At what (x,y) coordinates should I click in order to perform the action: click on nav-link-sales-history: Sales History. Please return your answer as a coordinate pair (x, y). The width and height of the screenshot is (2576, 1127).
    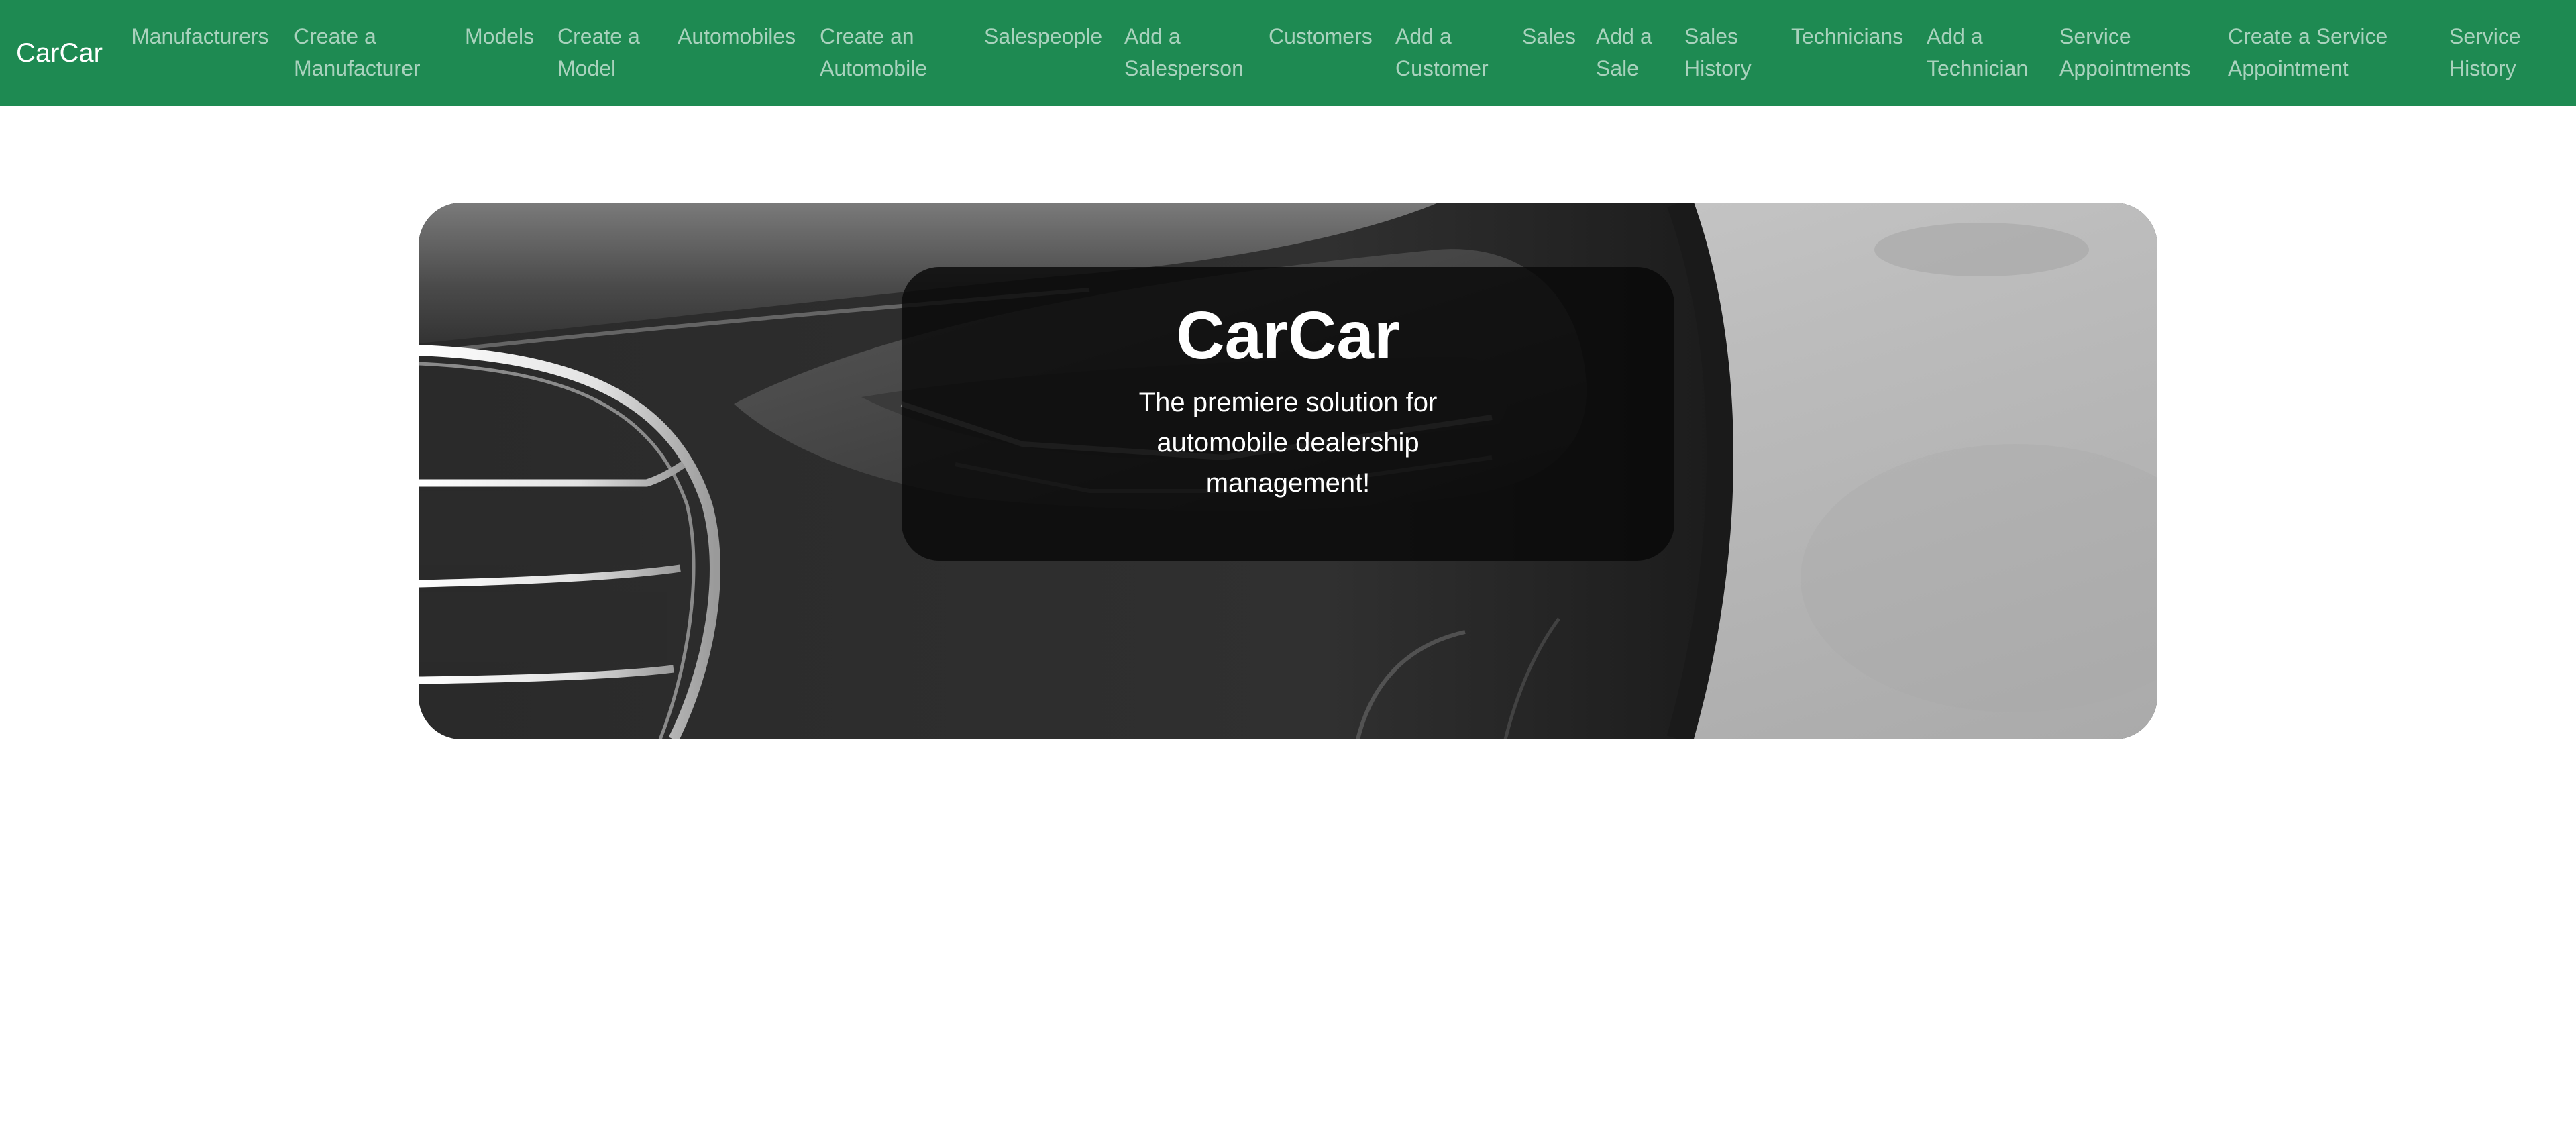
    Looking at the image, I should click on (1718, 52).